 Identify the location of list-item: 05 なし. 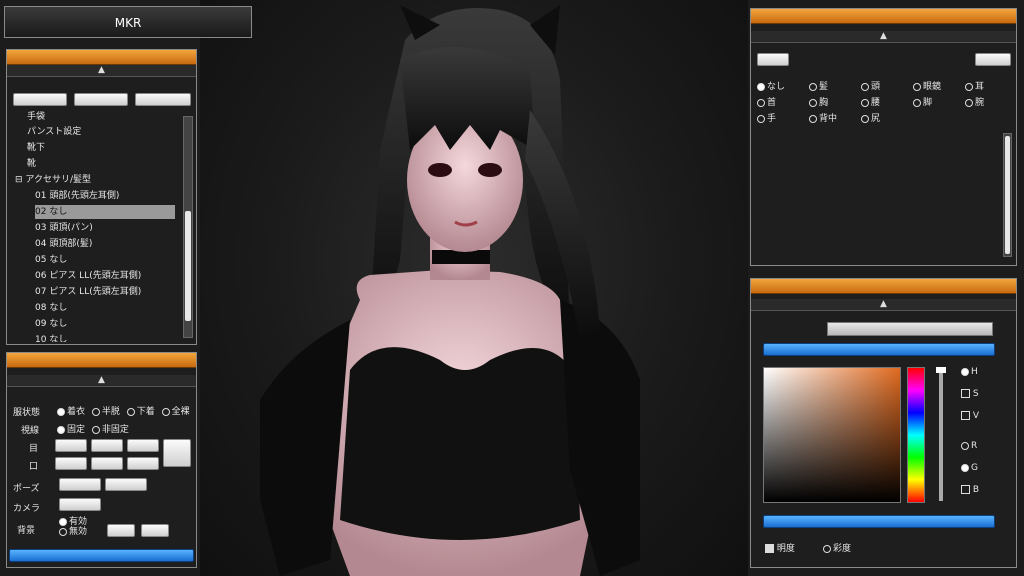
(51, 260).